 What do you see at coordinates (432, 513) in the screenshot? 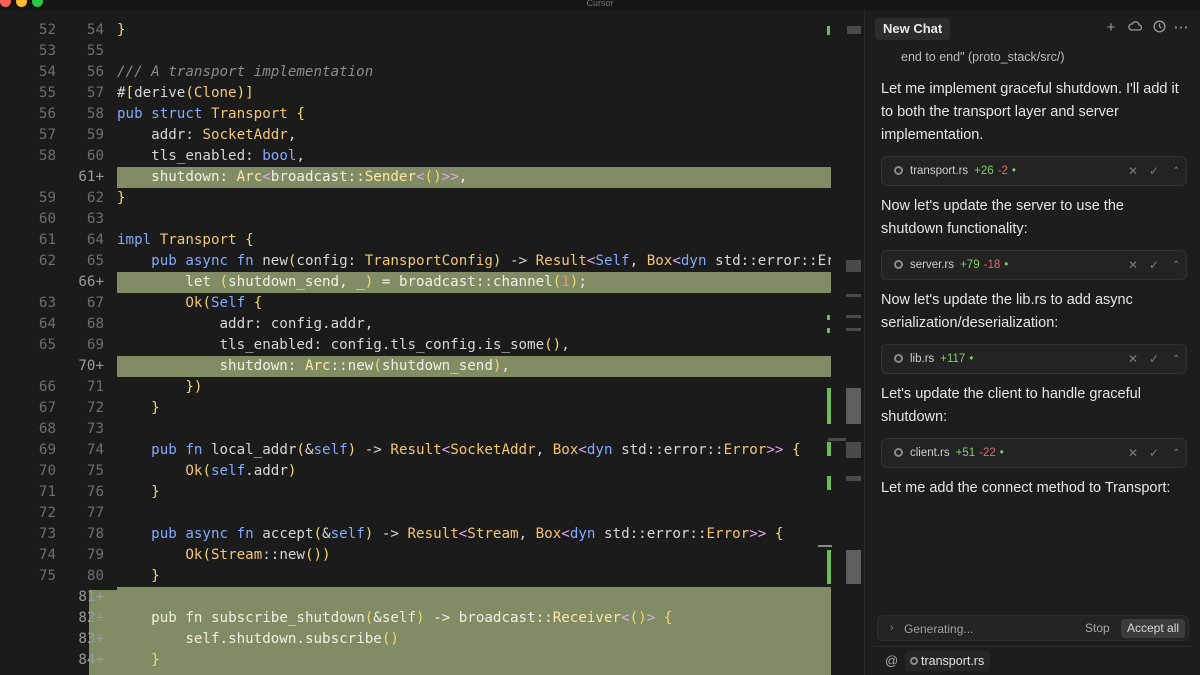
I see `code-line: 72 77` at bounding box center [432, 513].